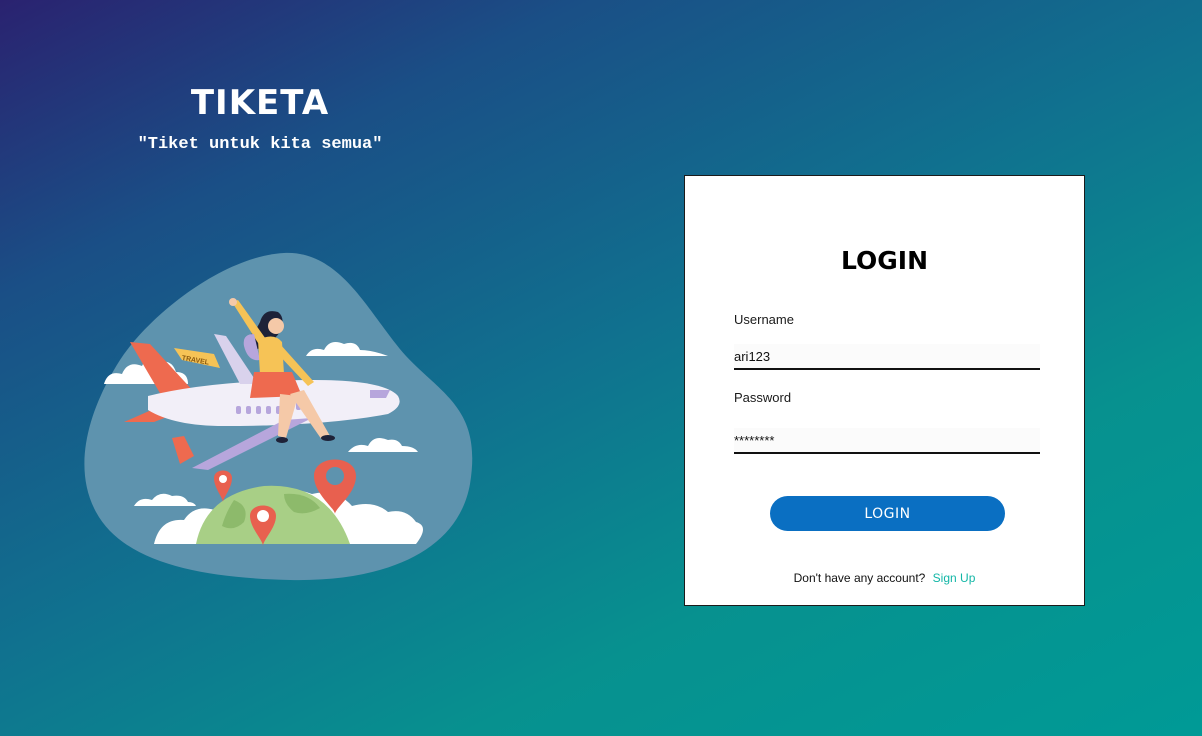 The height and width of the screenshot is (736, 1202). I want to click on brand-tagline: "Tiket untuk kita semua", so click(260, 144).